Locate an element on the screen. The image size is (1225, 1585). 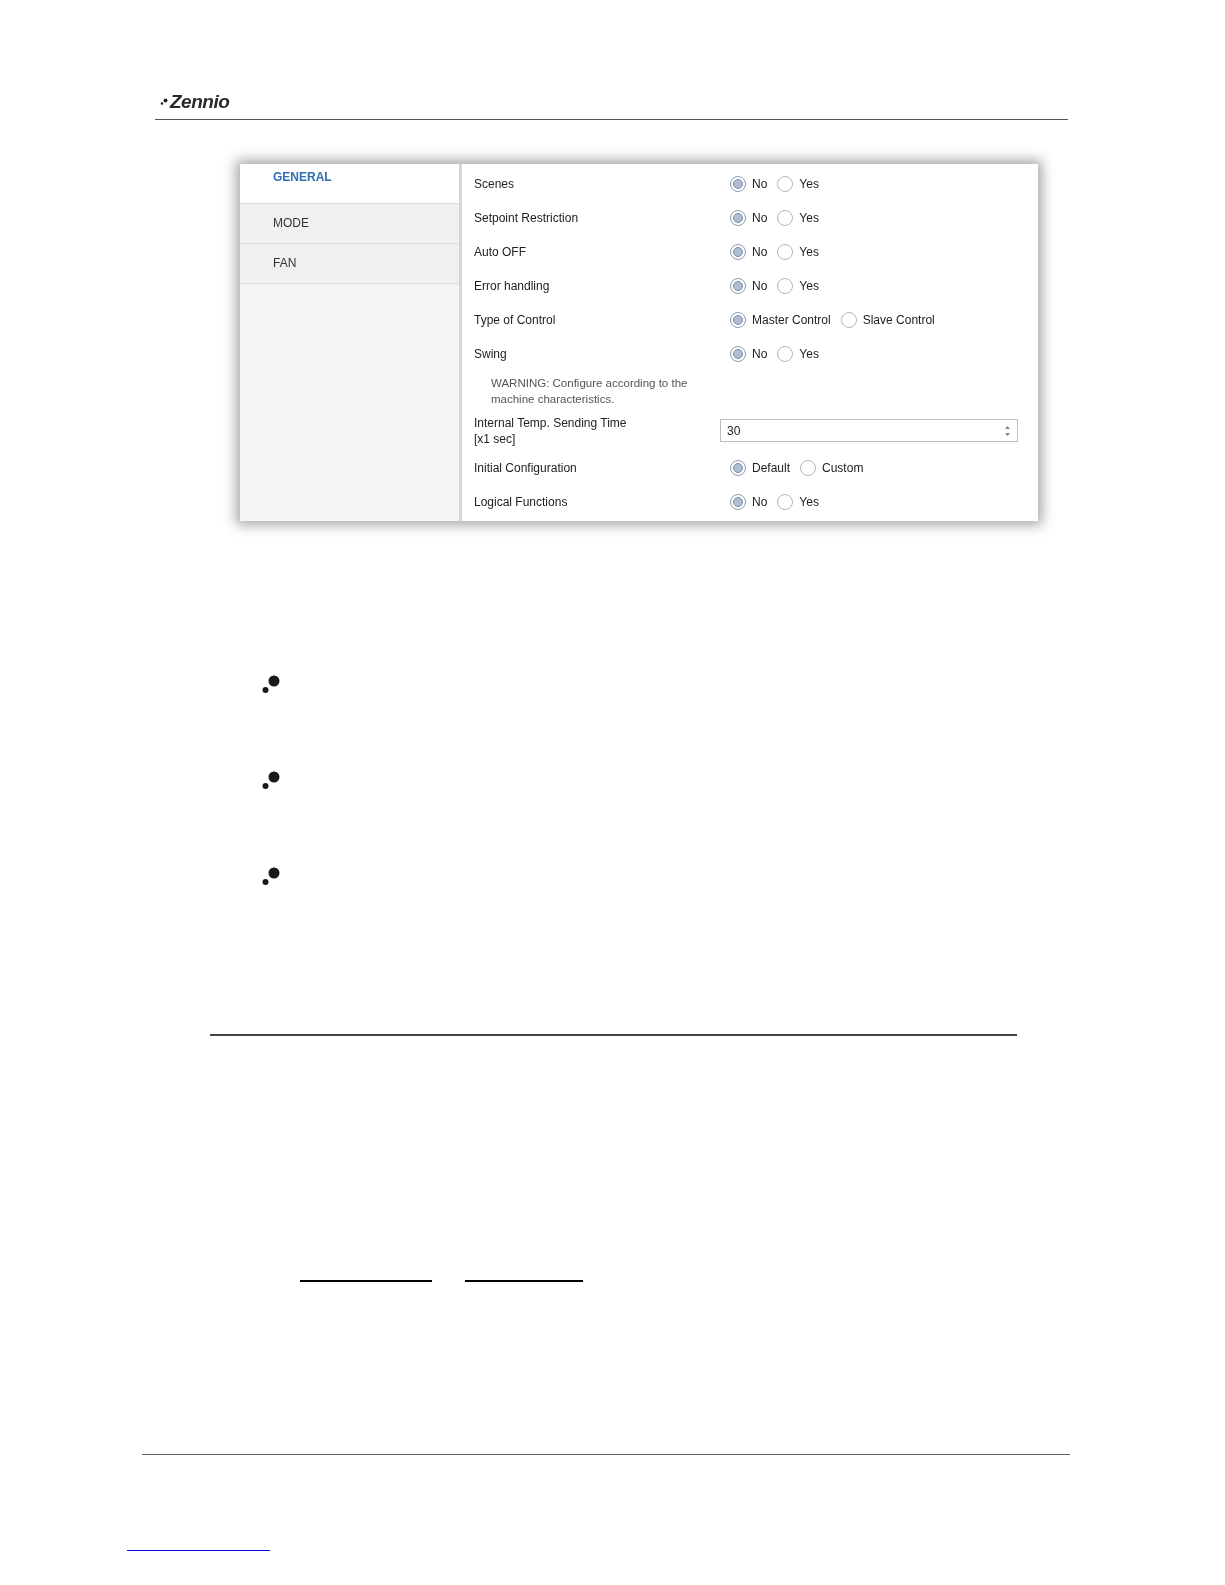
setting-label: Internal Temp. Sending Time [x1 sec] is located at coordinates (551, 430).